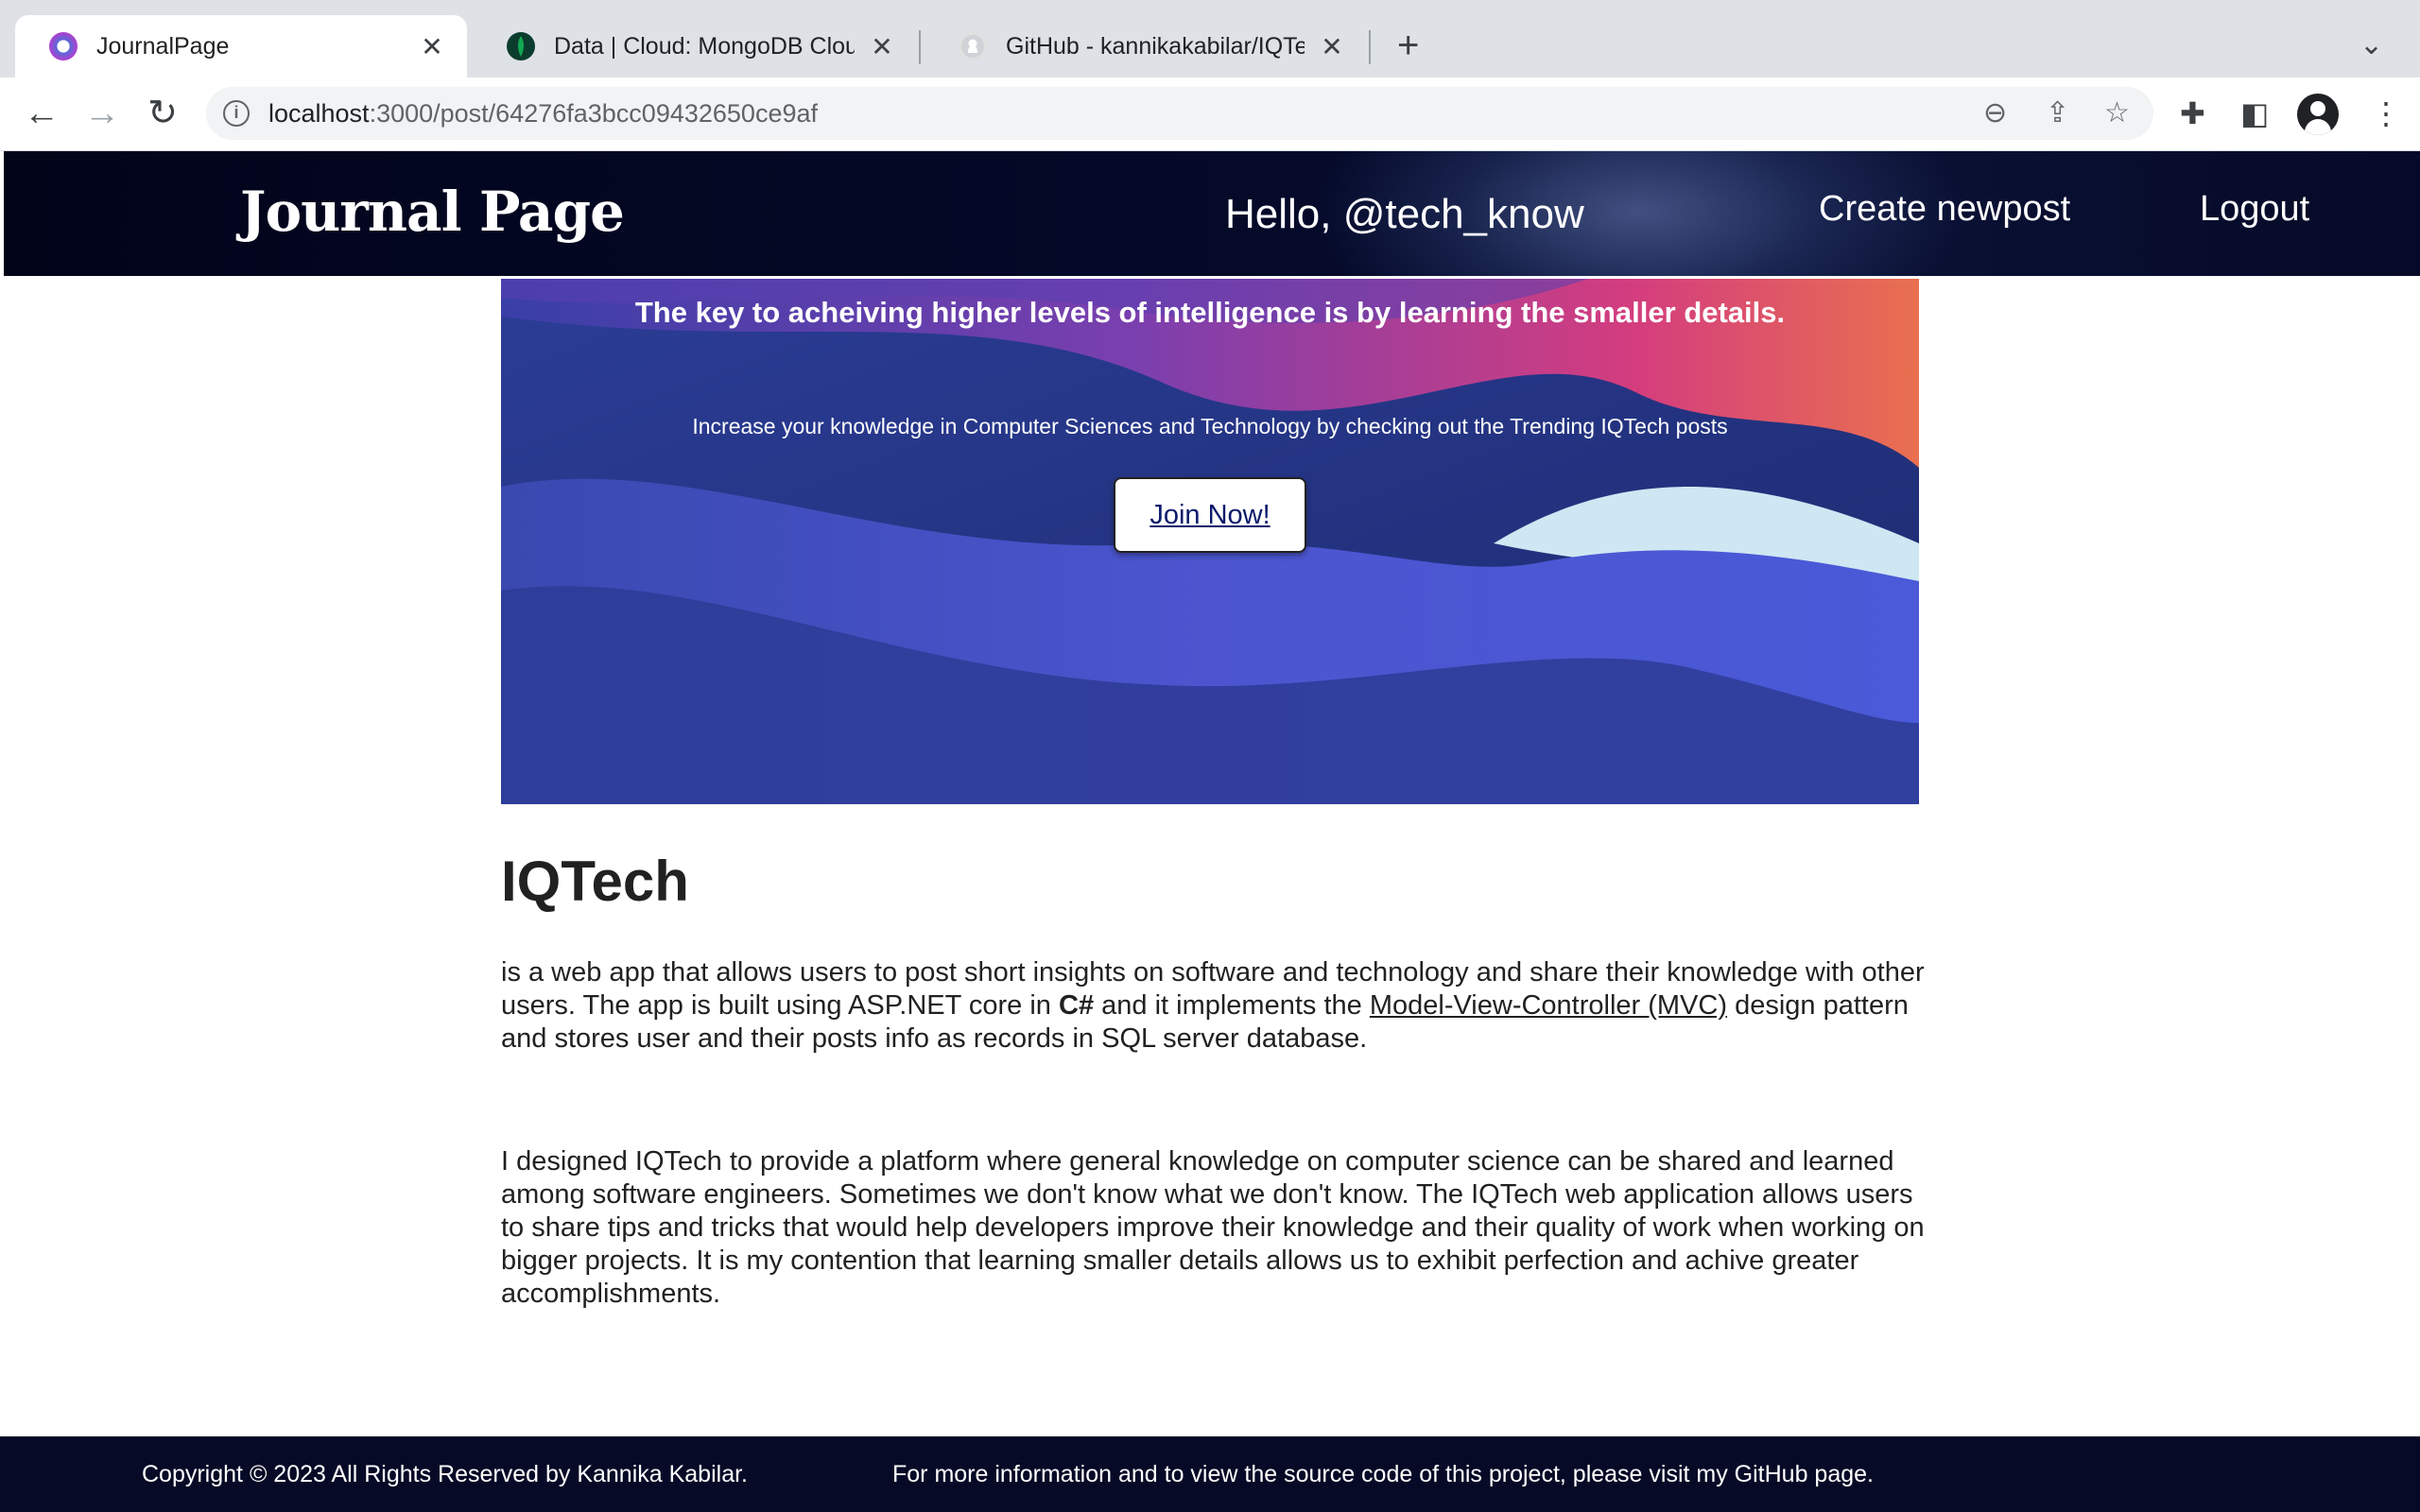  What do you see at coordinates (162, 113) in the screenshot?
I see `reload-icon: ↻` at bounding box center [162, 113].